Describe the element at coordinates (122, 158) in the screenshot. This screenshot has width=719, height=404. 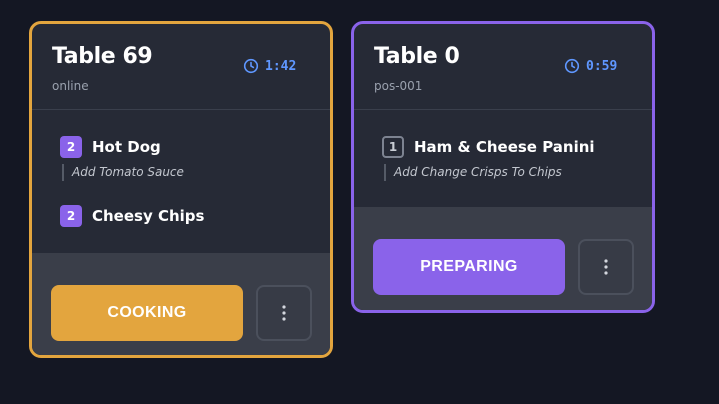
I see `order-item: 2 Hot Dog Add Tomato Sauce` at that location.